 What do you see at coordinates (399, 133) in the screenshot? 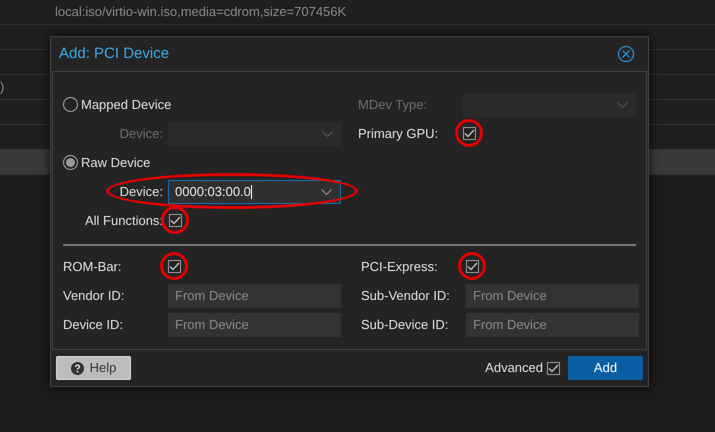
I see `field-label: Primary GPU:` at bounding box center [399, 133].